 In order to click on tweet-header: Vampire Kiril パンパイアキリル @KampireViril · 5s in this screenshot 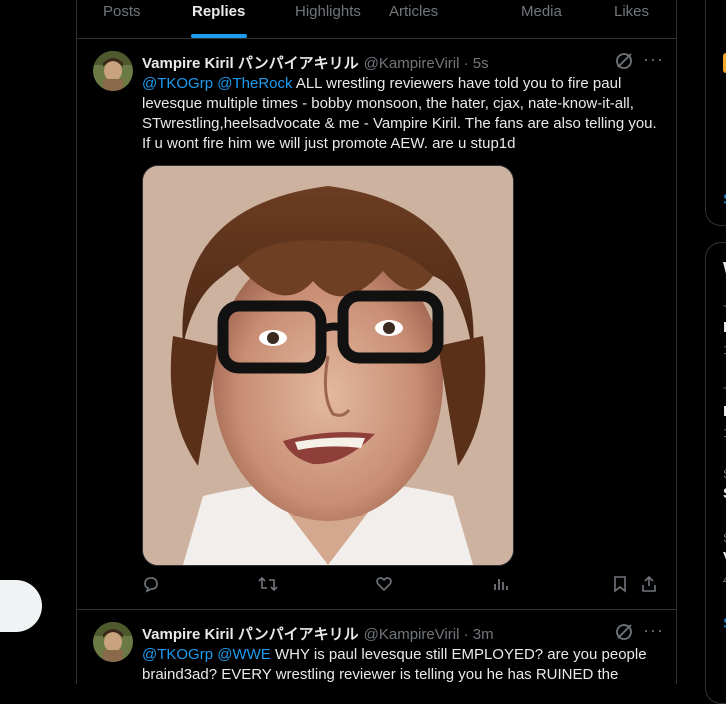, I will do `click(402, 62)`.